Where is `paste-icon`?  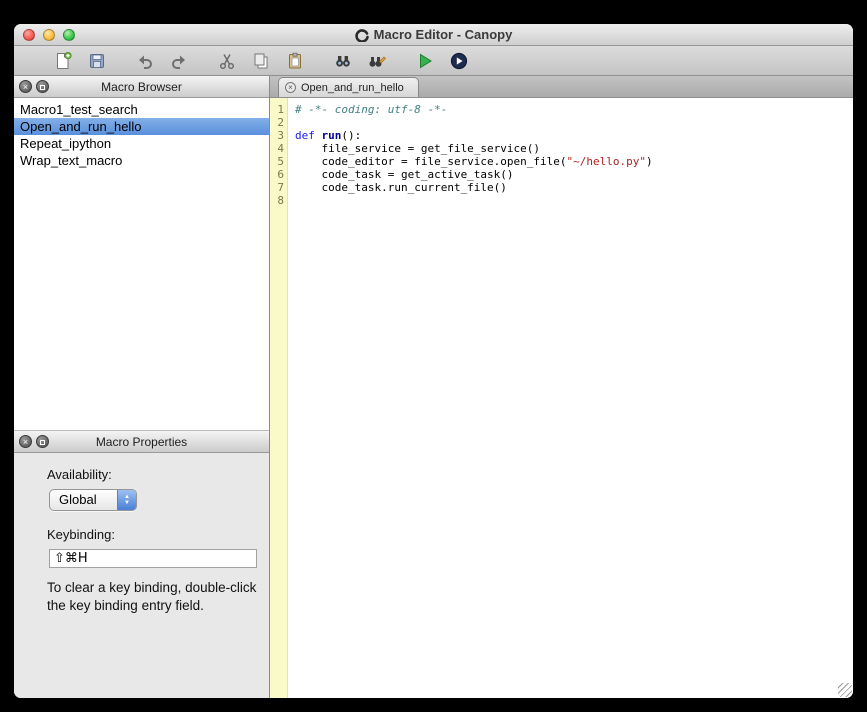 paste-icon is located at coordinates (295, 61).